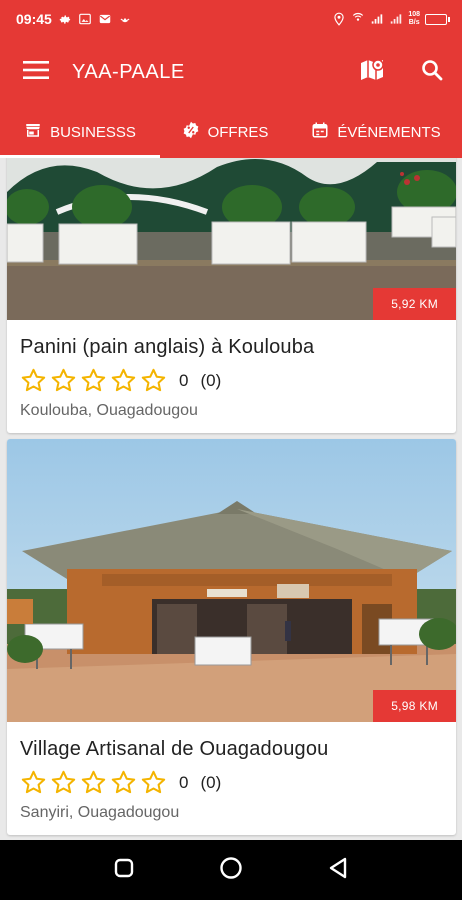 This screenshot has width=462, height=900. Describe the element at coordinates (93, 132) in the screenshot. I see `tab-business-label: BUSINESSS` at that location.